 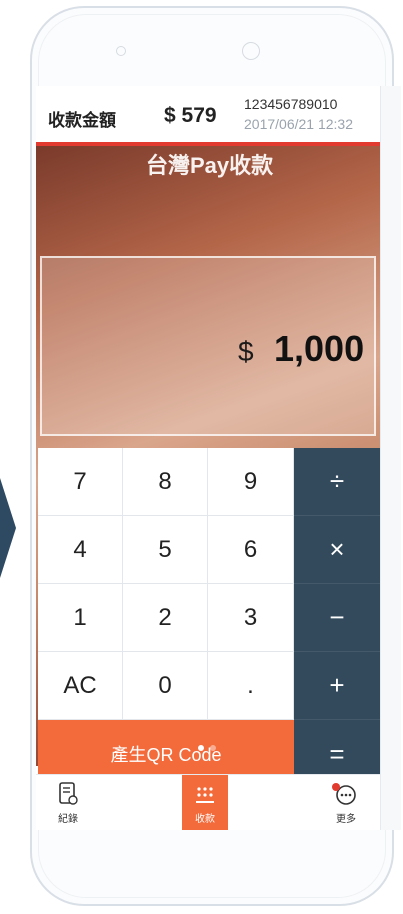 What do you see at coordinates (121, 51) in the screenshot?
I see `sensor-icon` at bounding box center [121, 51].